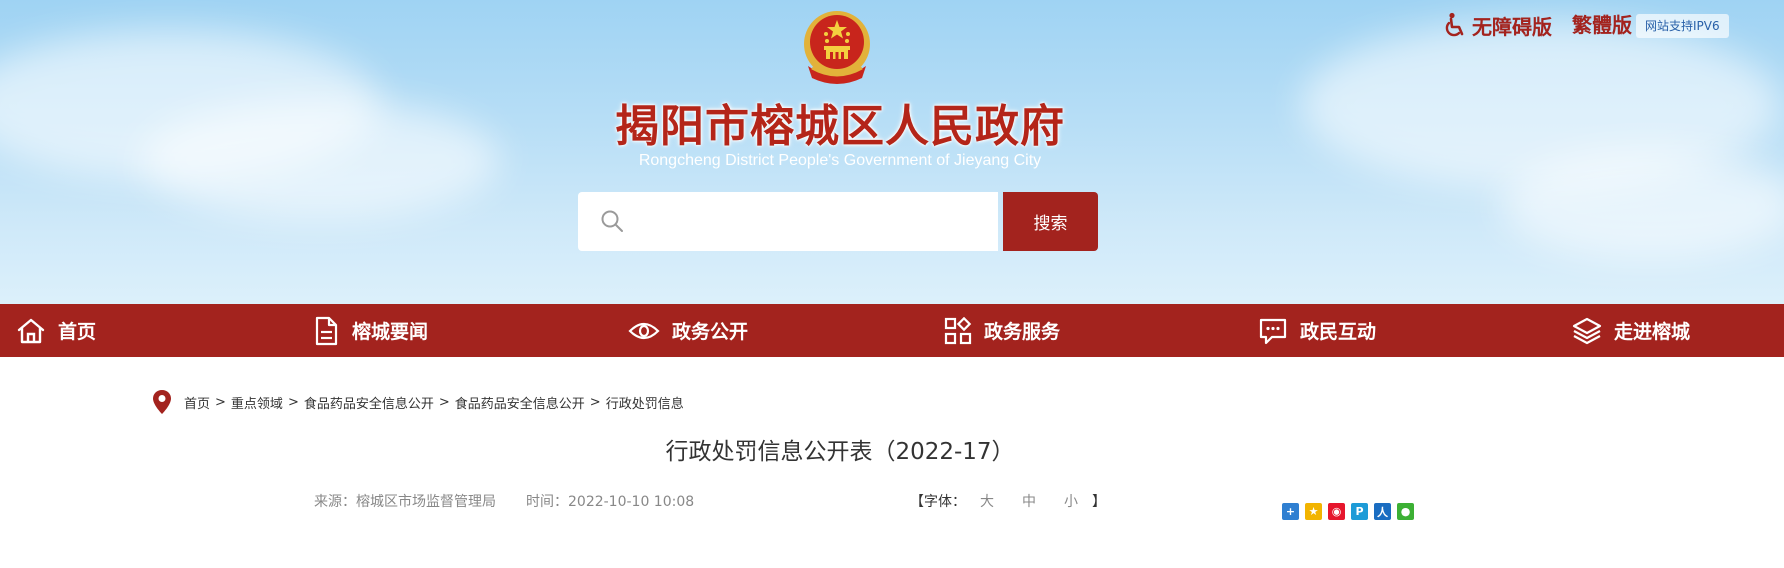  What do you see at coordinates (520, 402) in the screenshot?
I see `breadcrumb-item-food-drug-sub: 食品药品安全信息公开` at bounding box center [520, 402].